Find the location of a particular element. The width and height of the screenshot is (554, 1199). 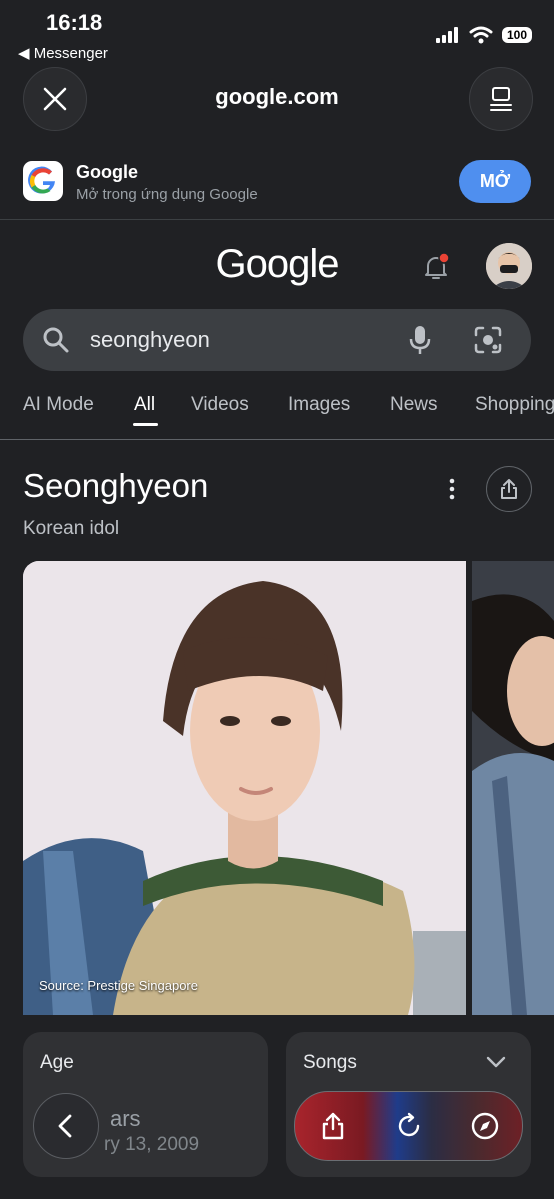

share-button is located at coordinates (509, 489).